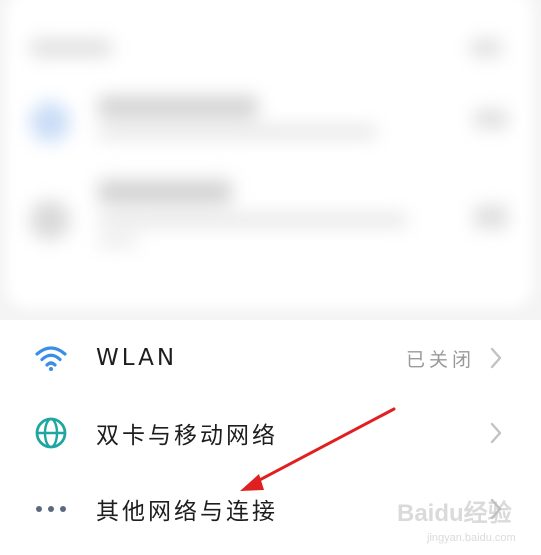 The height and width of the screenshot is (555, 541). Describe the element at coordinates (187, 512) in the screenshot. I see `settings-item-label: 其他网络与连接` at that location.